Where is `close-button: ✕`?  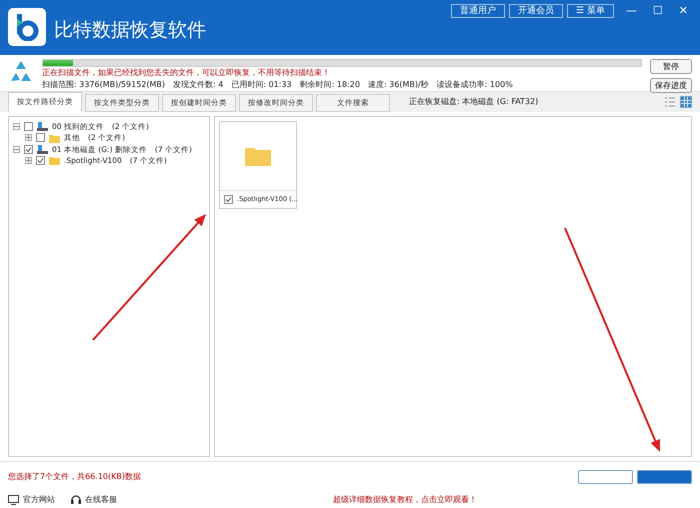 close-button: ✕ is located at coordinates (683, 11).